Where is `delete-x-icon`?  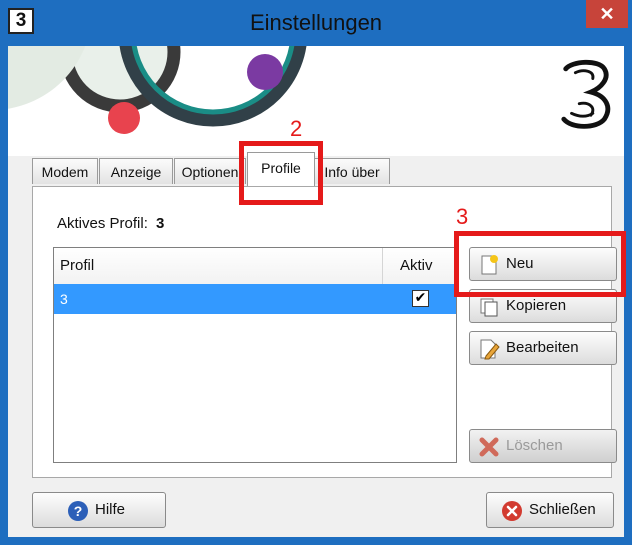
delete-x-icon is located at coordinates (489, 447).